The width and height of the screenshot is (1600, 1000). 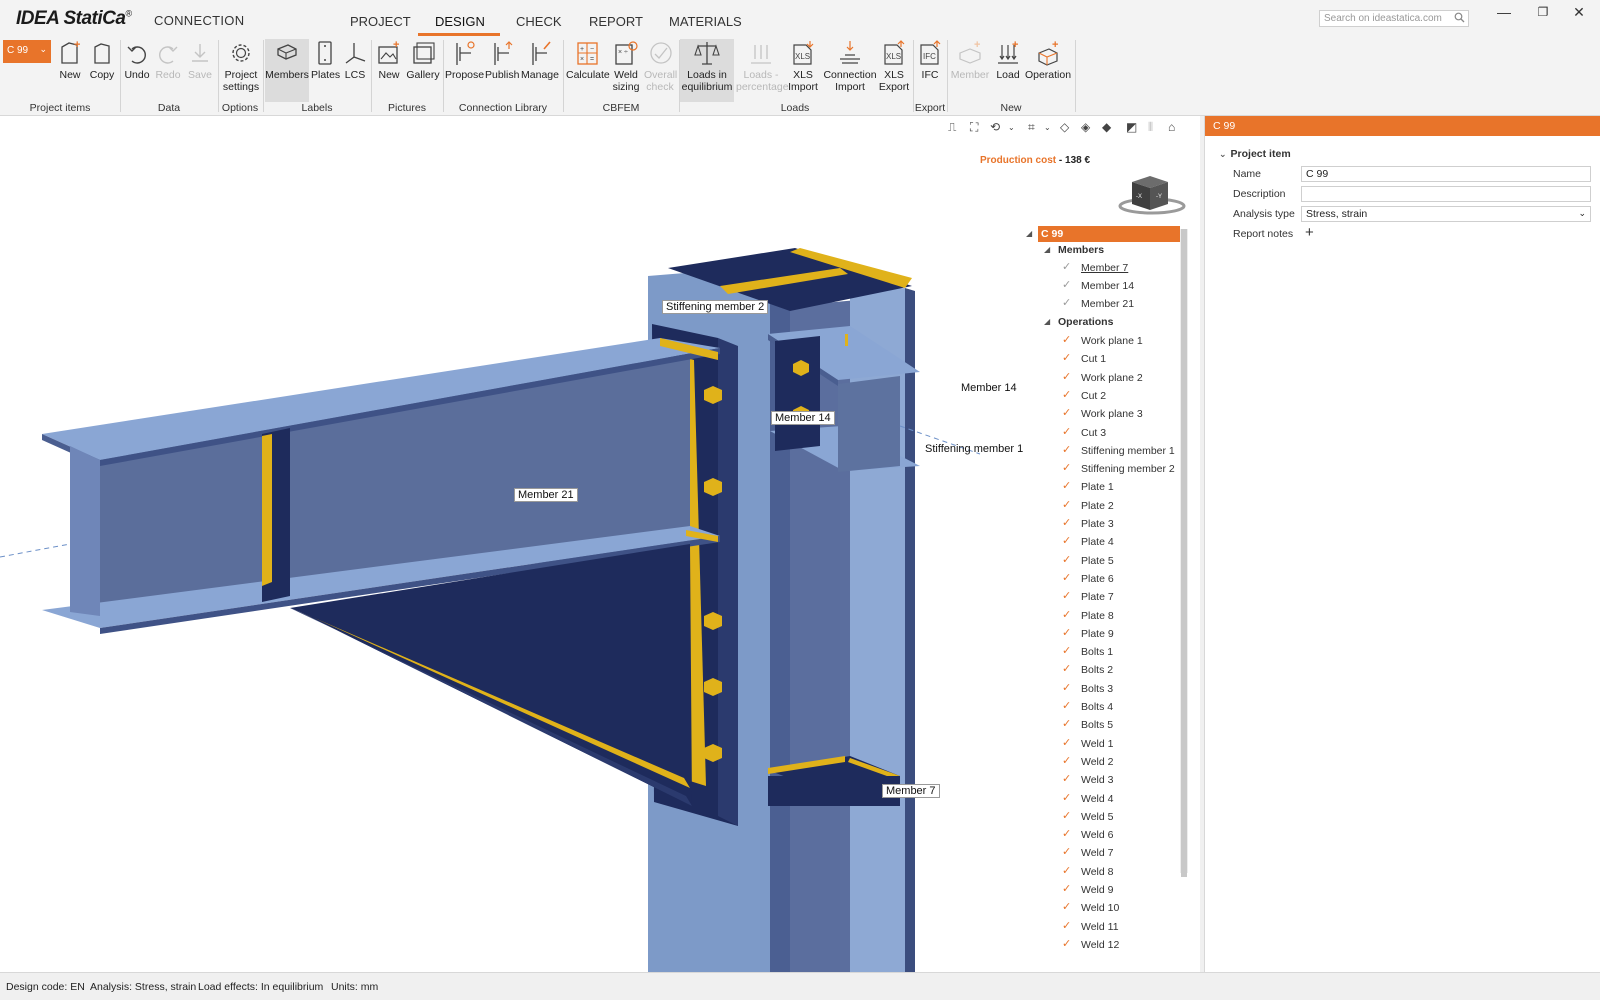 What do you see at coordinates (1309, 232) in the screenshot?
I see `add-note-button: +` at bounding box center [1309, 232].